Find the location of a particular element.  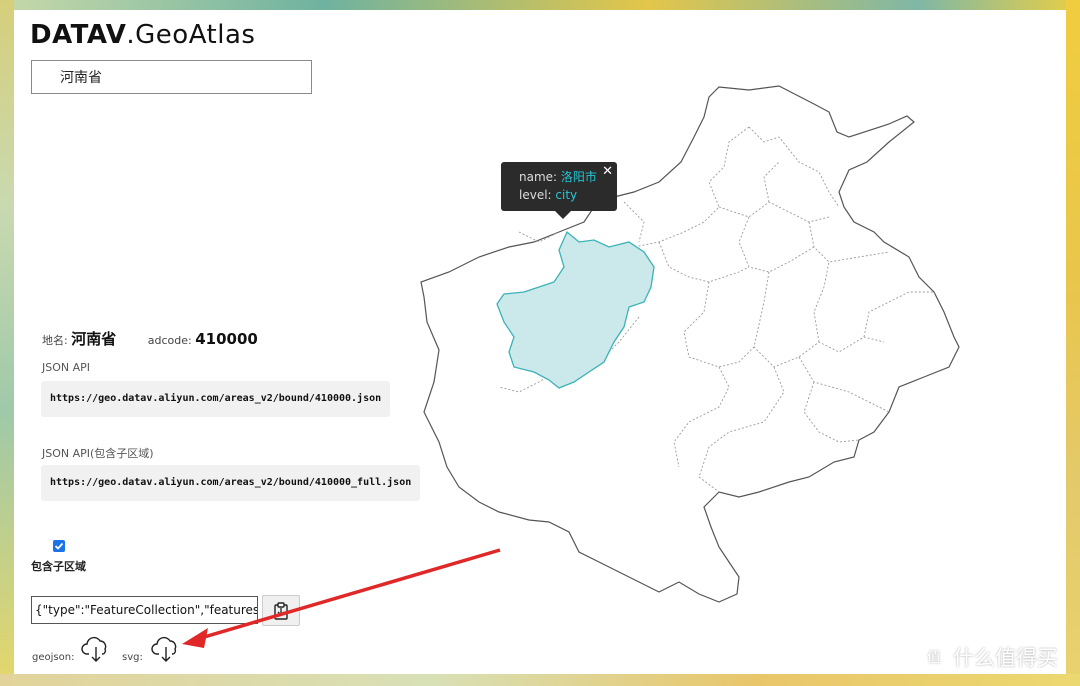

site-watermark: 值 什么值得买 is located at coordinates (989, 657).